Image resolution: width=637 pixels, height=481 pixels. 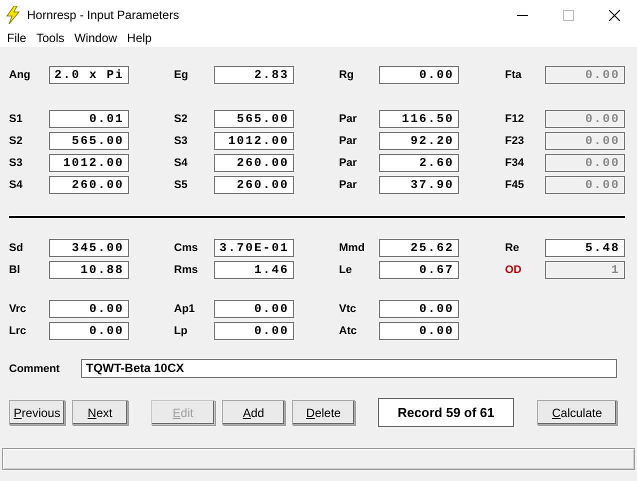 What do you see at coordinates (50, 38) in the screenshot?
I see `menu-item: Tools` at bounding box center [50, 38].